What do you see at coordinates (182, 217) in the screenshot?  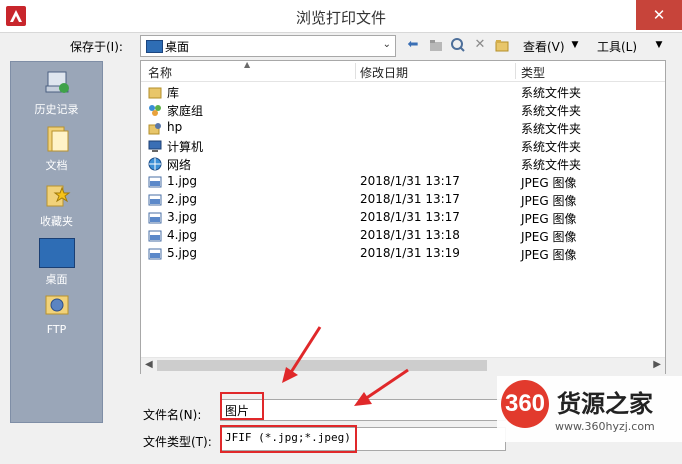 I see `file-name: 3.jpg` at bounding box center [182, 217].